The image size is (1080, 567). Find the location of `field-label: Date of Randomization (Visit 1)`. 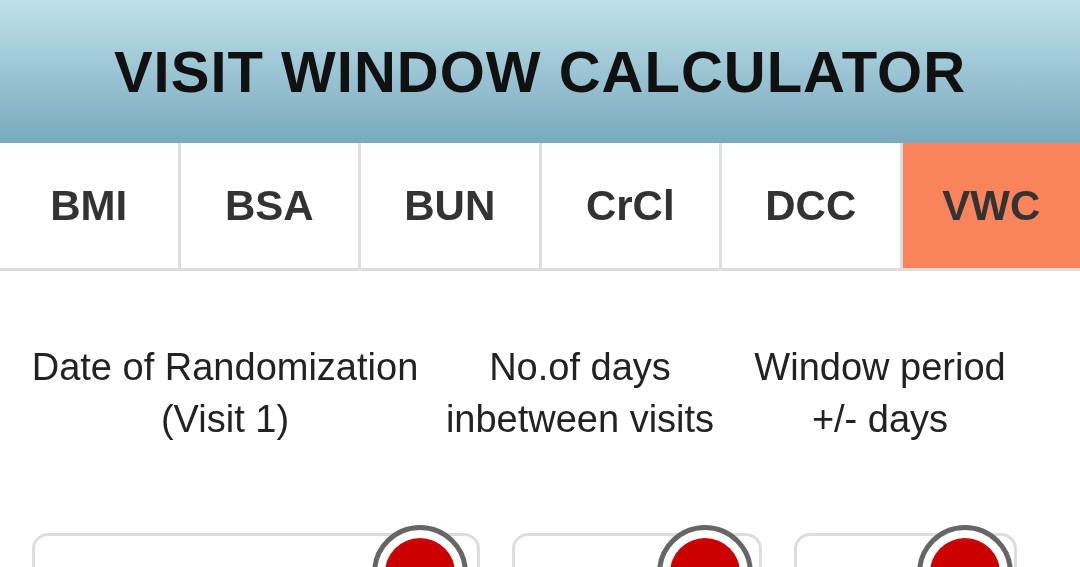

field-label: Date of Randomization (Visit 1) is located at coordinates (225, 393).